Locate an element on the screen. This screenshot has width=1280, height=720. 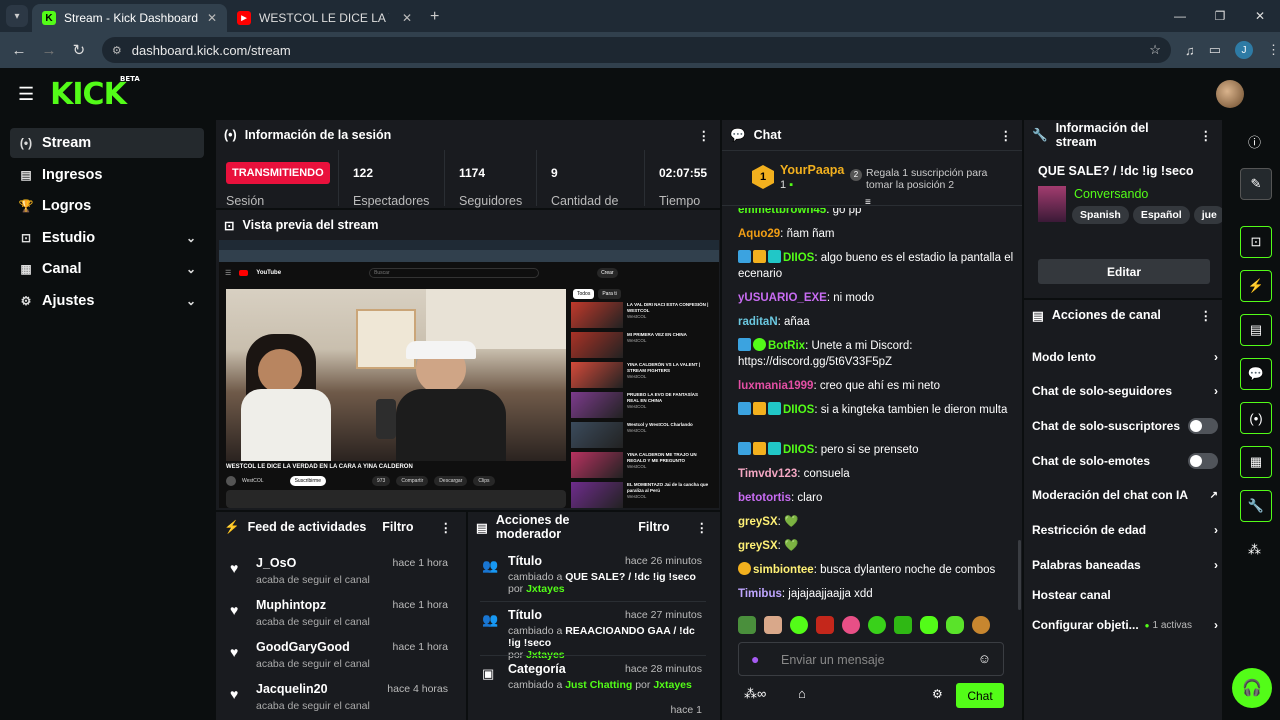
chat-scrollbar is located at coordinates (1019, 575).